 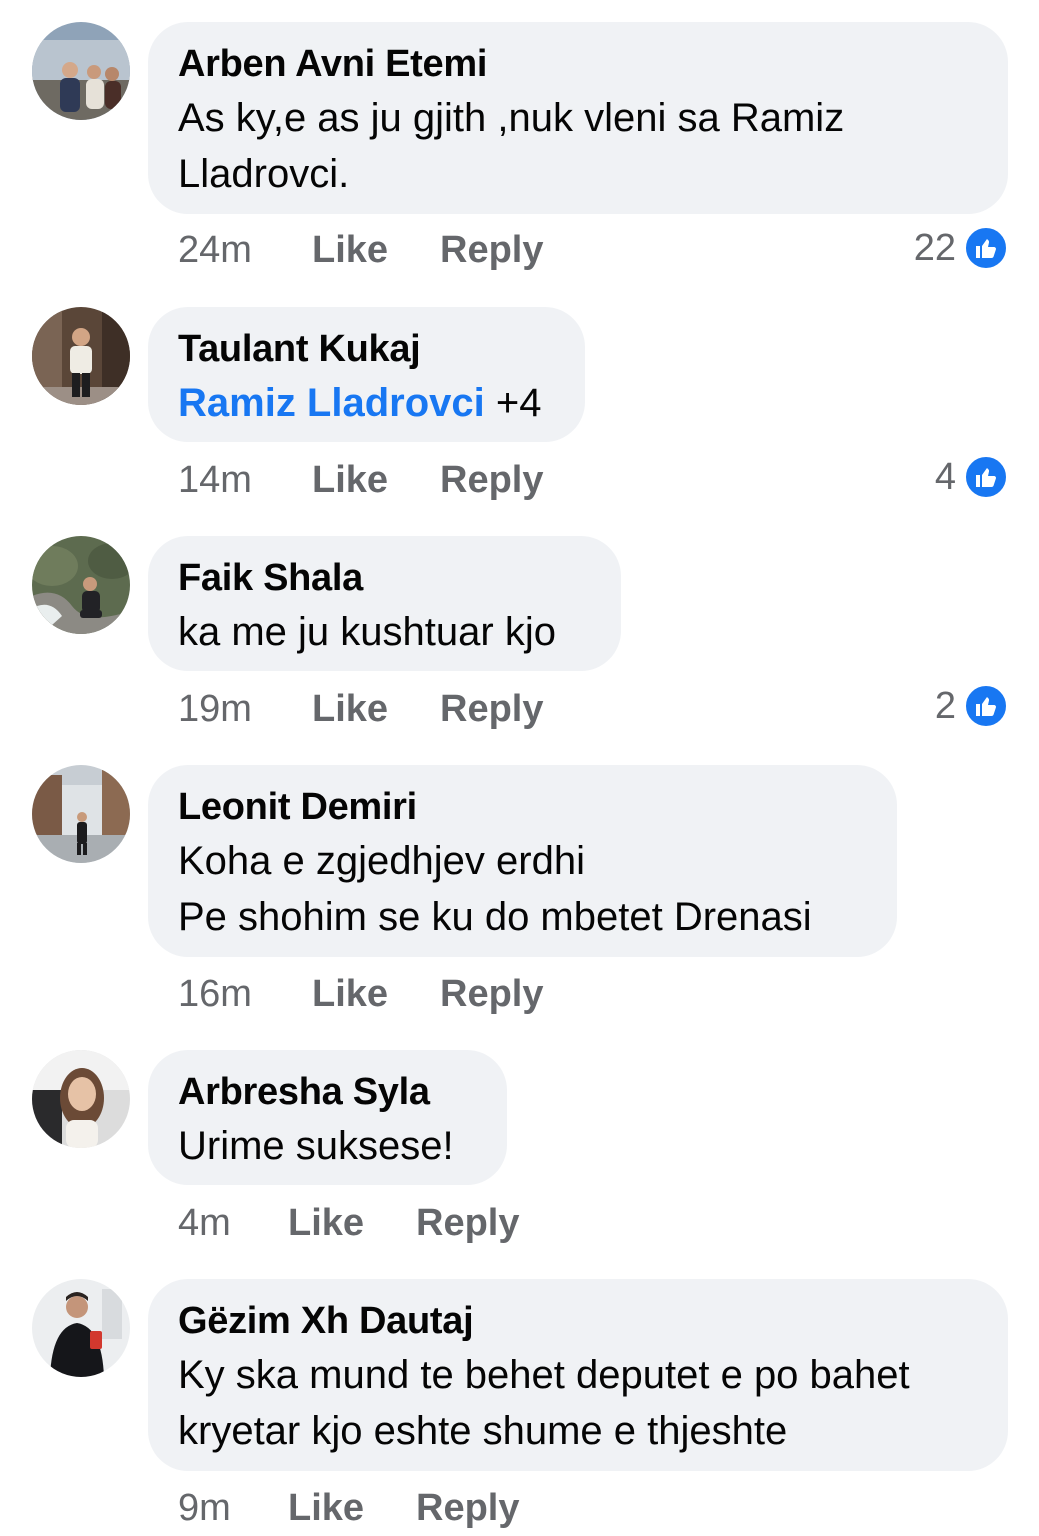 What do you see at coordinates (367, 632) in the screenshot?
I see `comment-text: ka me ju kushtuar kjo` at bounding box center [367, 632].